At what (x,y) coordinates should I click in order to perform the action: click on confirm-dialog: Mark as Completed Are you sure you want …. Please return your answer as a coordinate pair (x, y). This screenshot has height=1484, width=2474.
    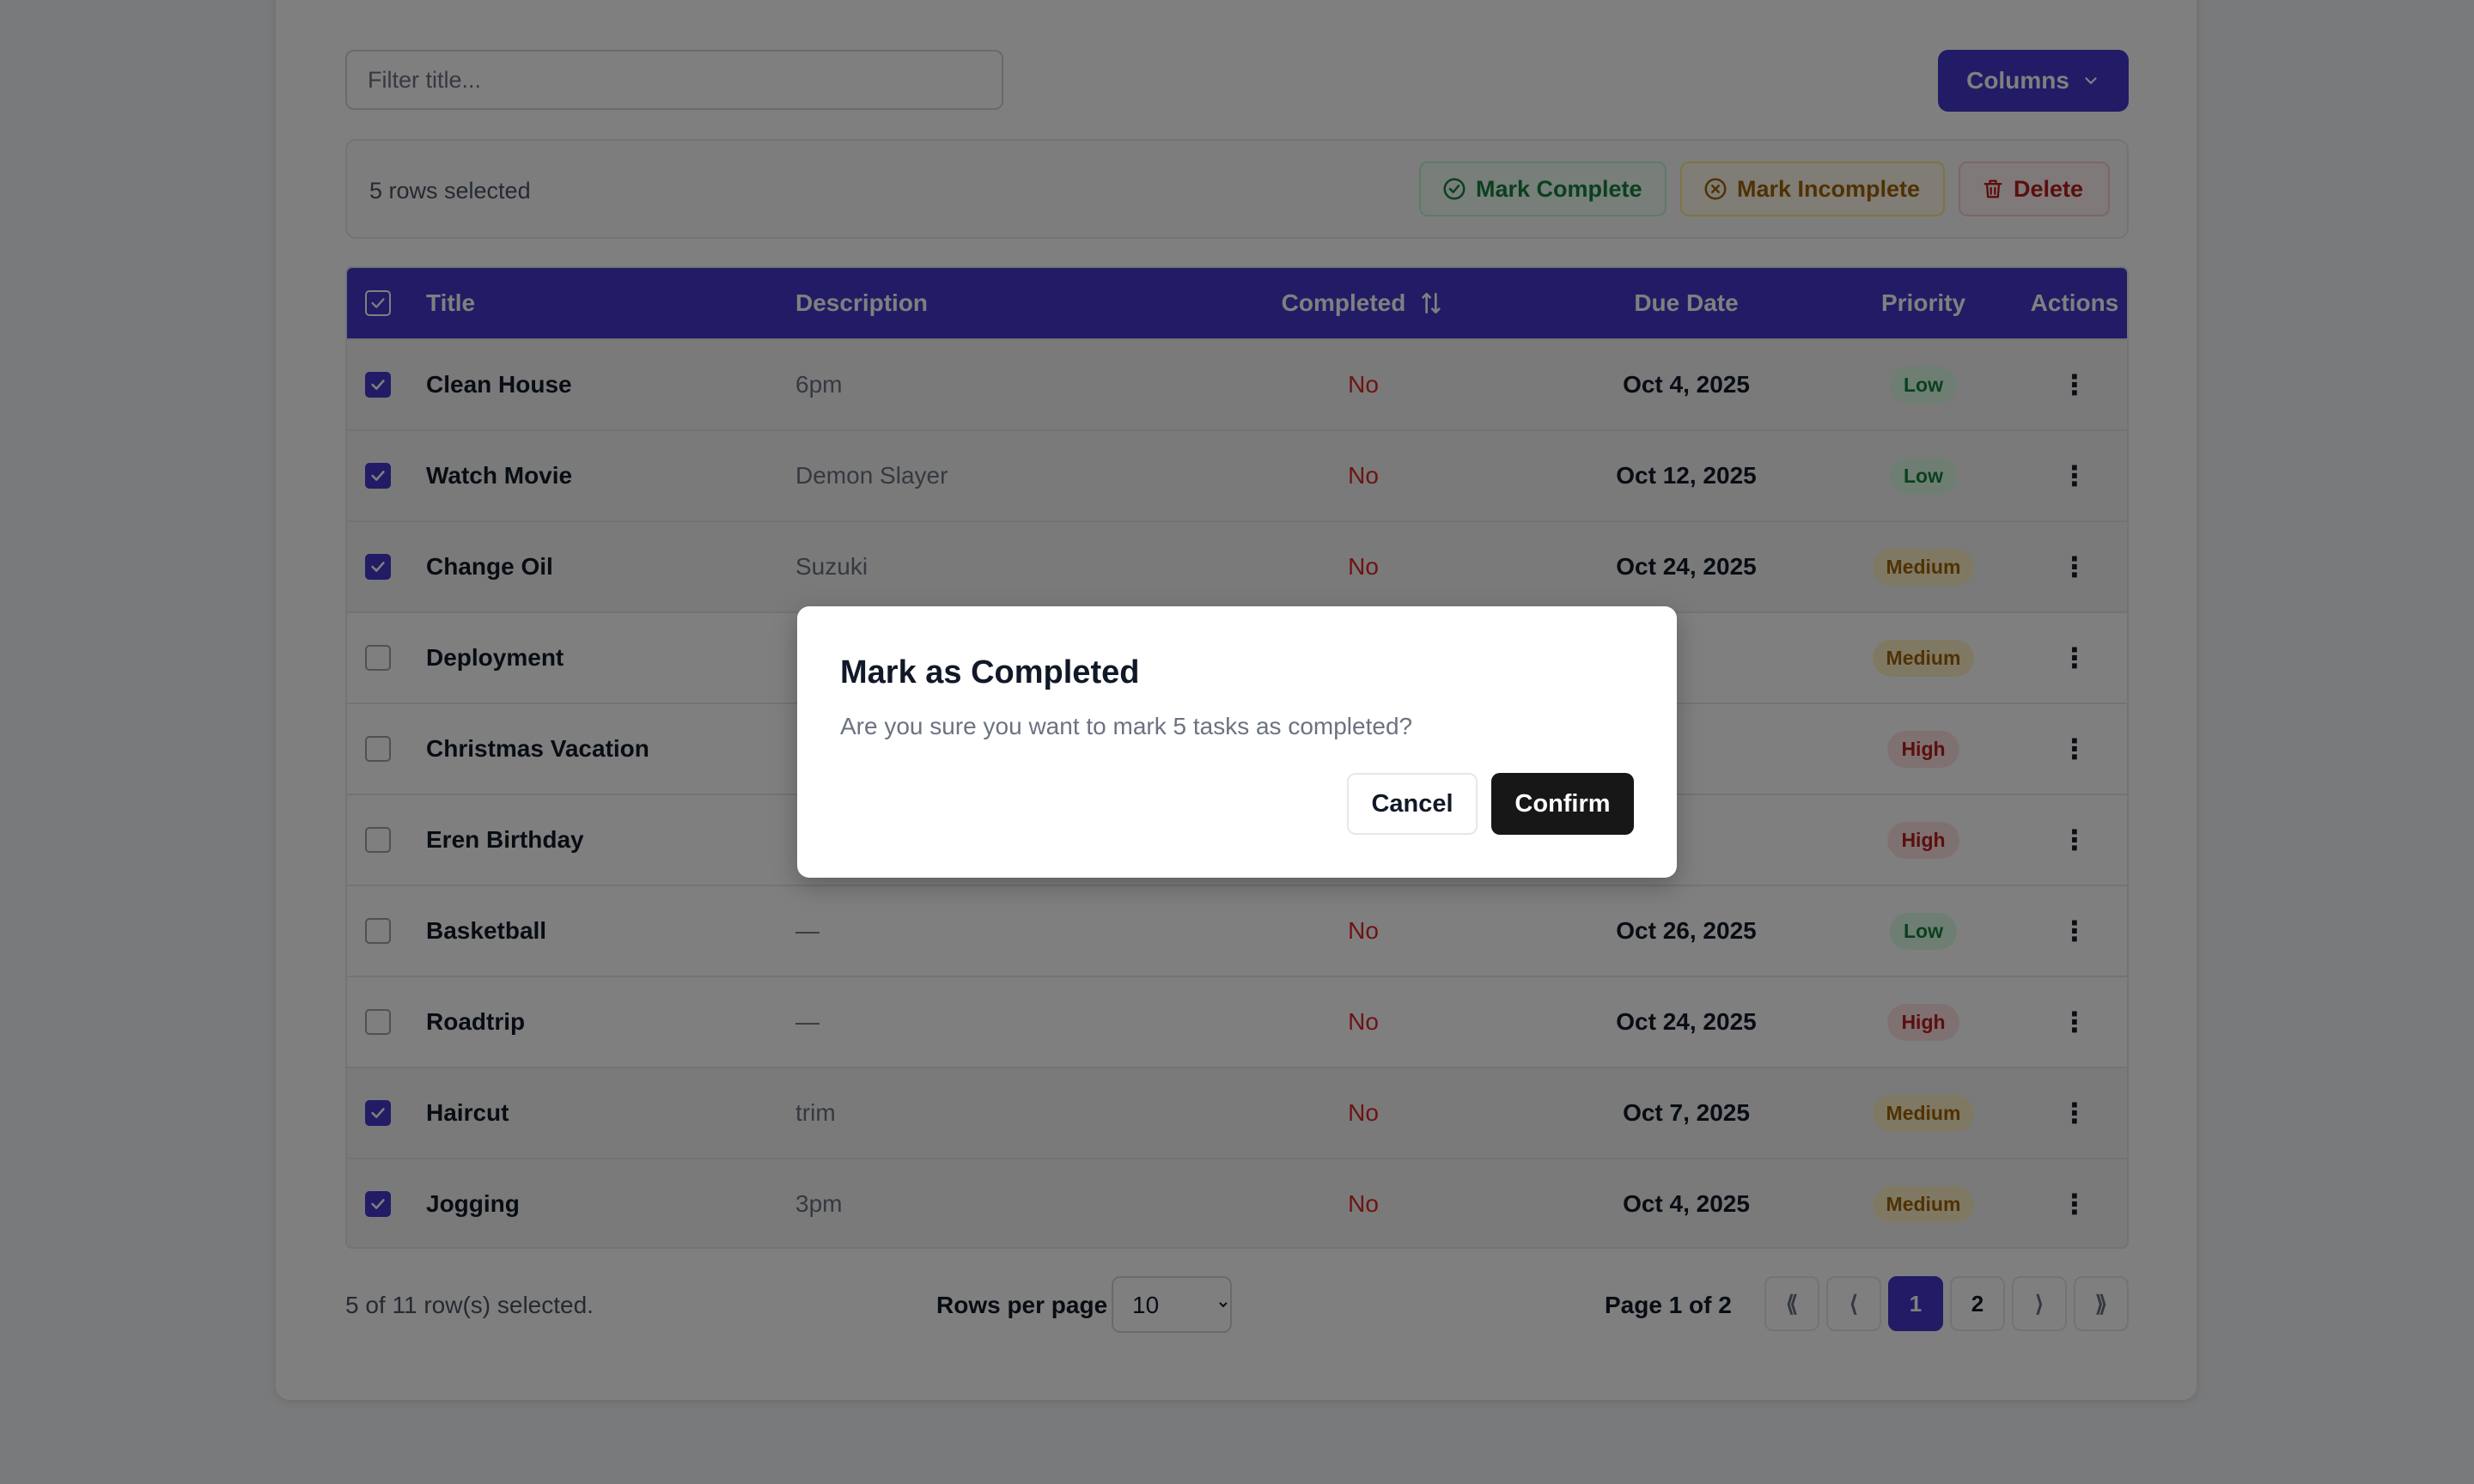
    Looking at the image, I should click on (1237, 742).